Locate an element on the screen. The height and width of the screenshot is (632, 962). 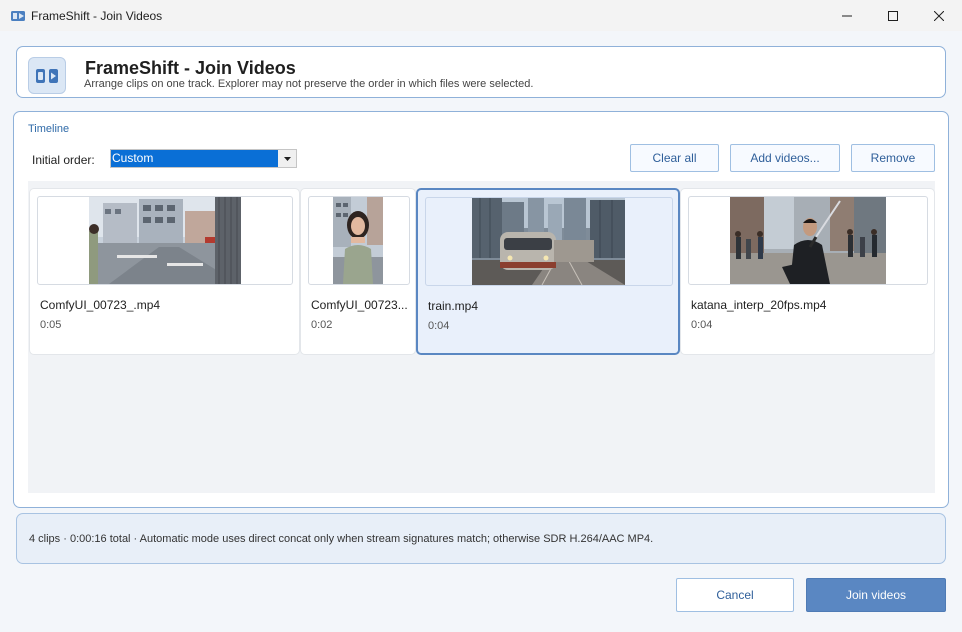
initial-order-select: Custom is located at coordinates (203, 158).